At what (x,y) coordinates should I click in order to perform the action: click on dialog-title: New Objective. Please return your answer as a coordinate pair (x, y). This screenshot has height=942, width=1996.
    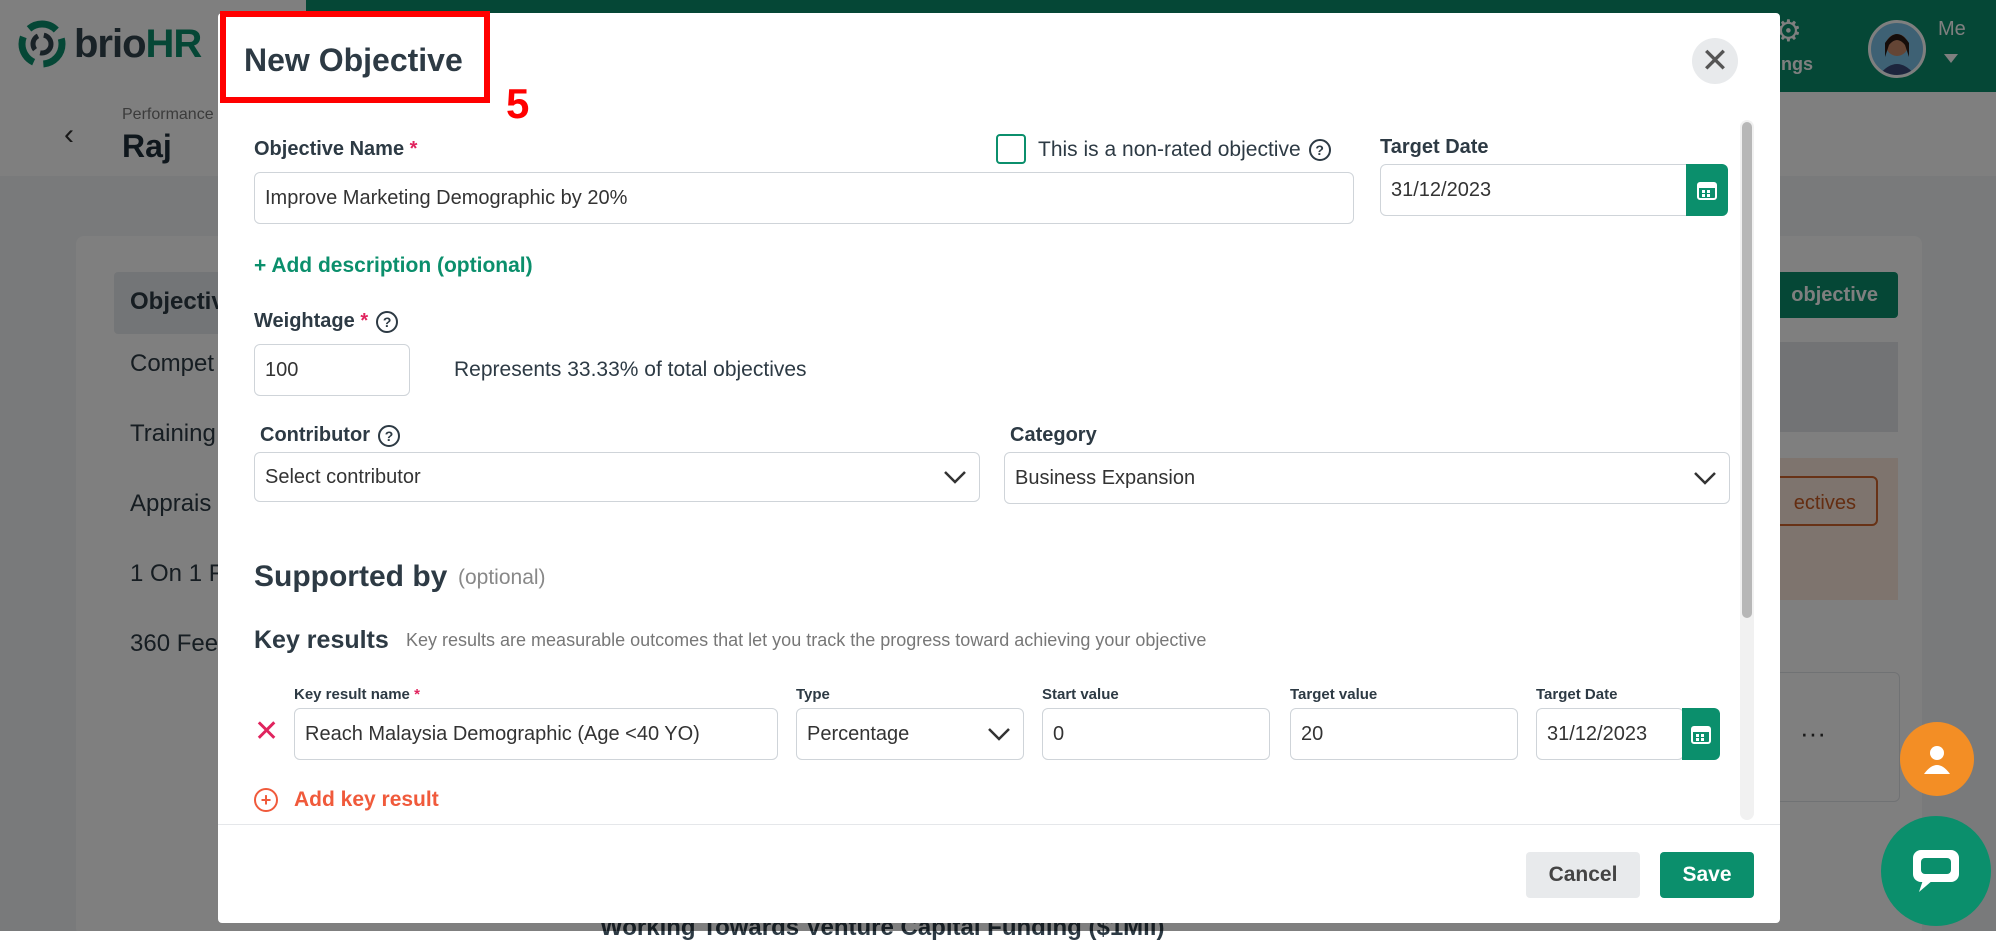
    Looking at the image, I should click on (353, 60).